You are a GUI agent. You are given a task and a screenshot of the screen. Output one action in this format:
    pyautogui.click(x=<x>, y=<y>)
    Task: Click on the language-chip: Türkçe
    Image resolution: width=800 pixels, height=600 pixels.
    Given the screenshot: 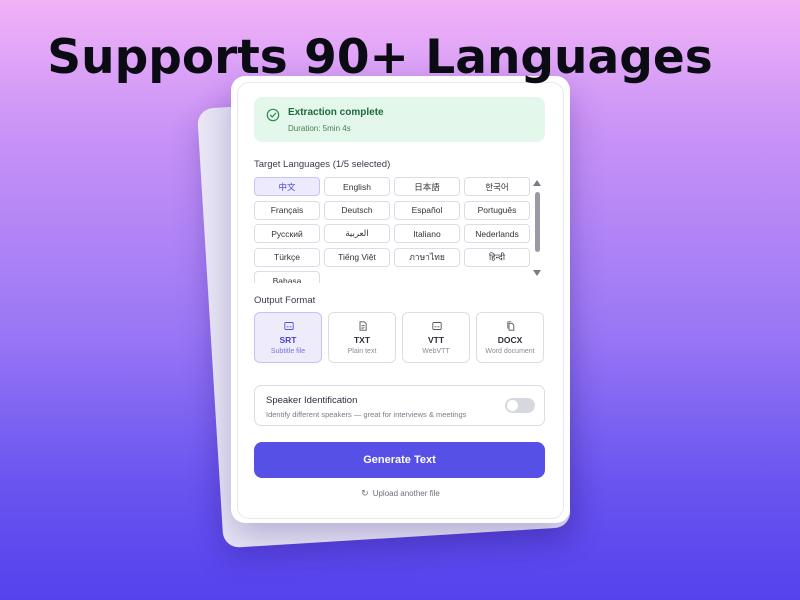 What is the action you would take?
    pyautogui.click(x=287, y=257)
    